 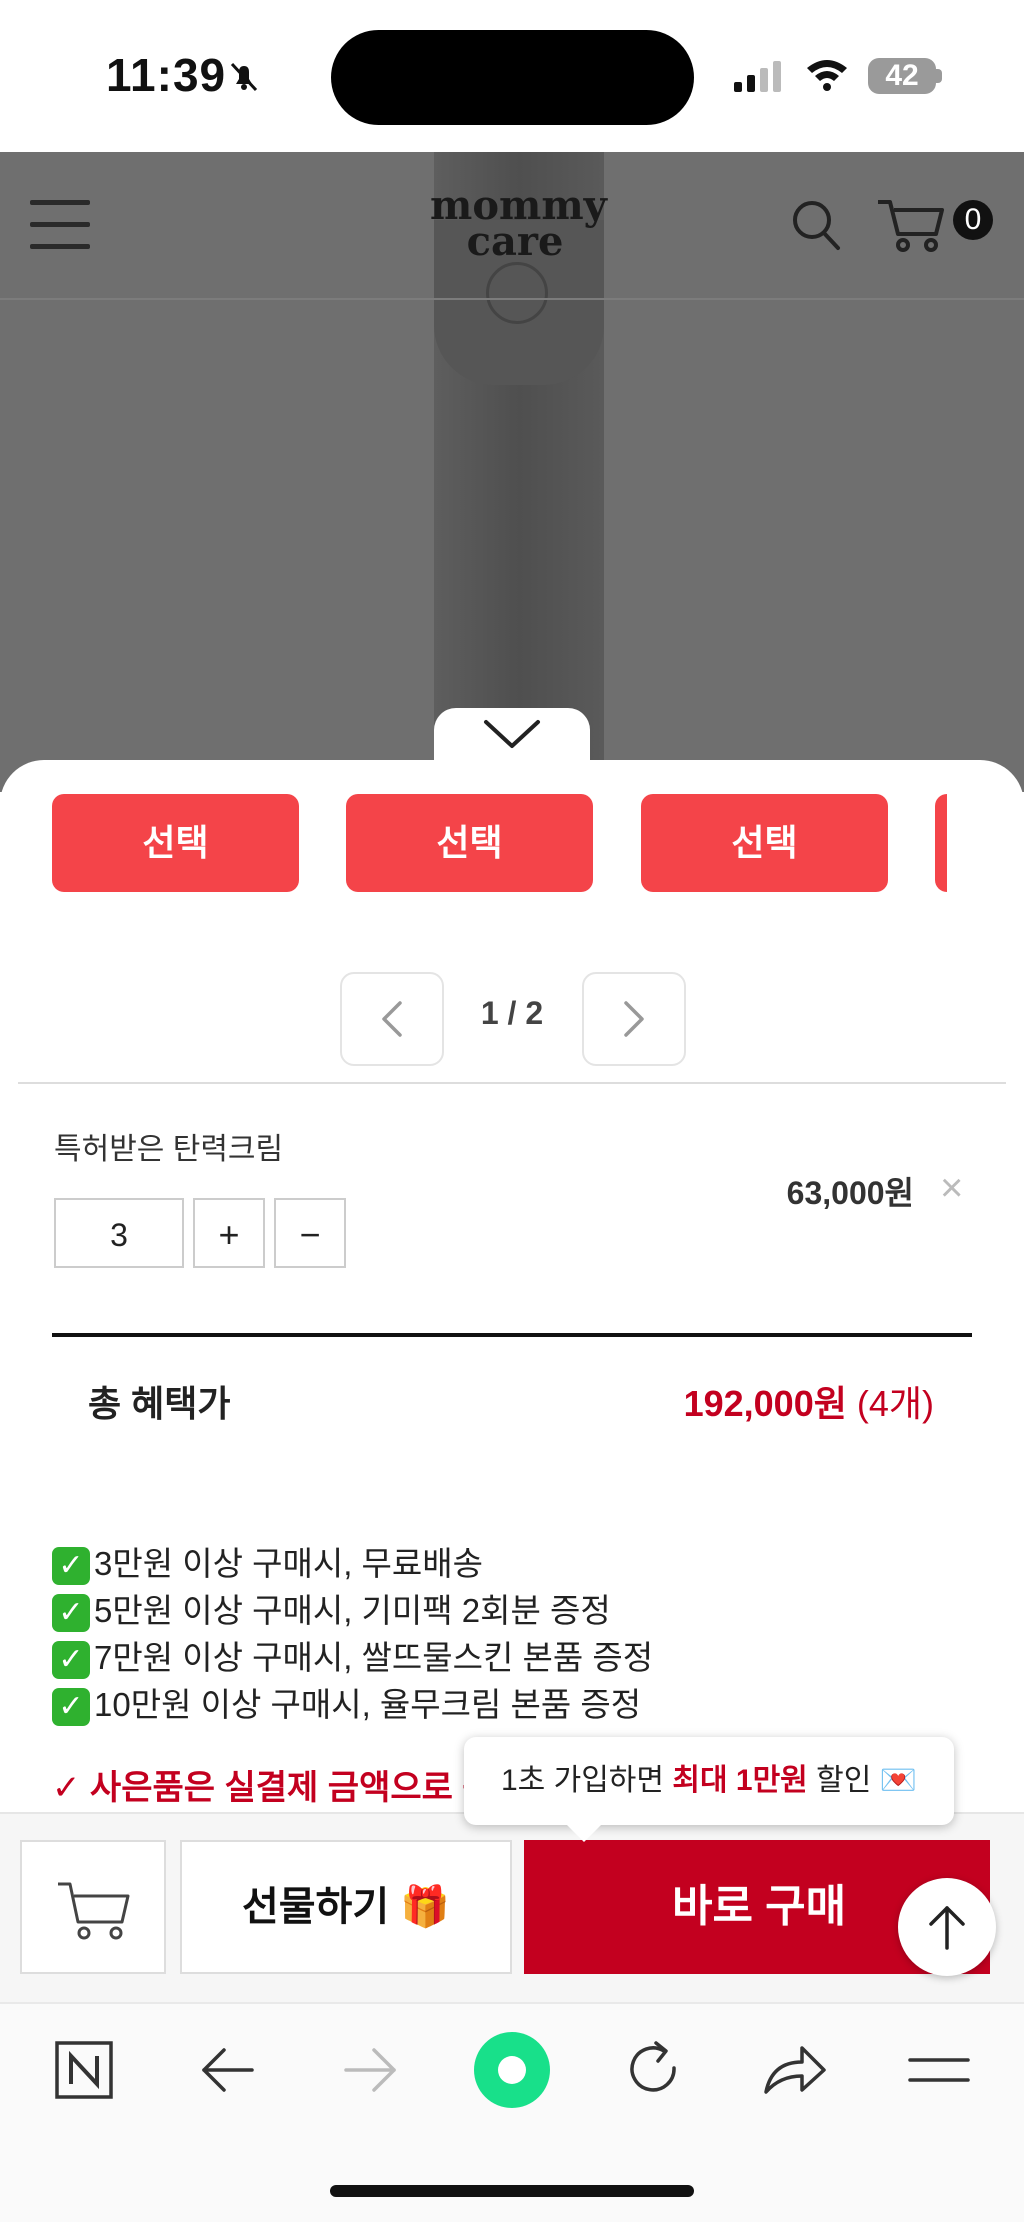 What do you see at coordinates (584, 1833) in the screenshot?
I see `tooltip-arrow` at bounding box center [584, 1833].